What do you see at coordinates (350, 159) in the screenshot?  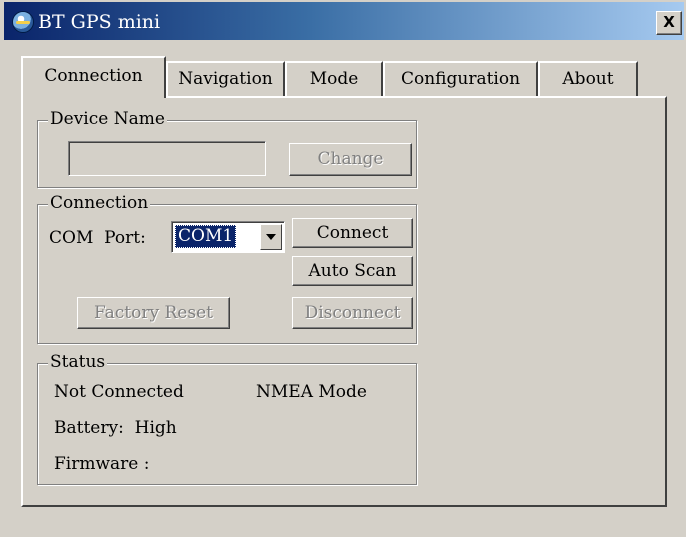 I see `change-button: Change` at bounding box center [350, 159].